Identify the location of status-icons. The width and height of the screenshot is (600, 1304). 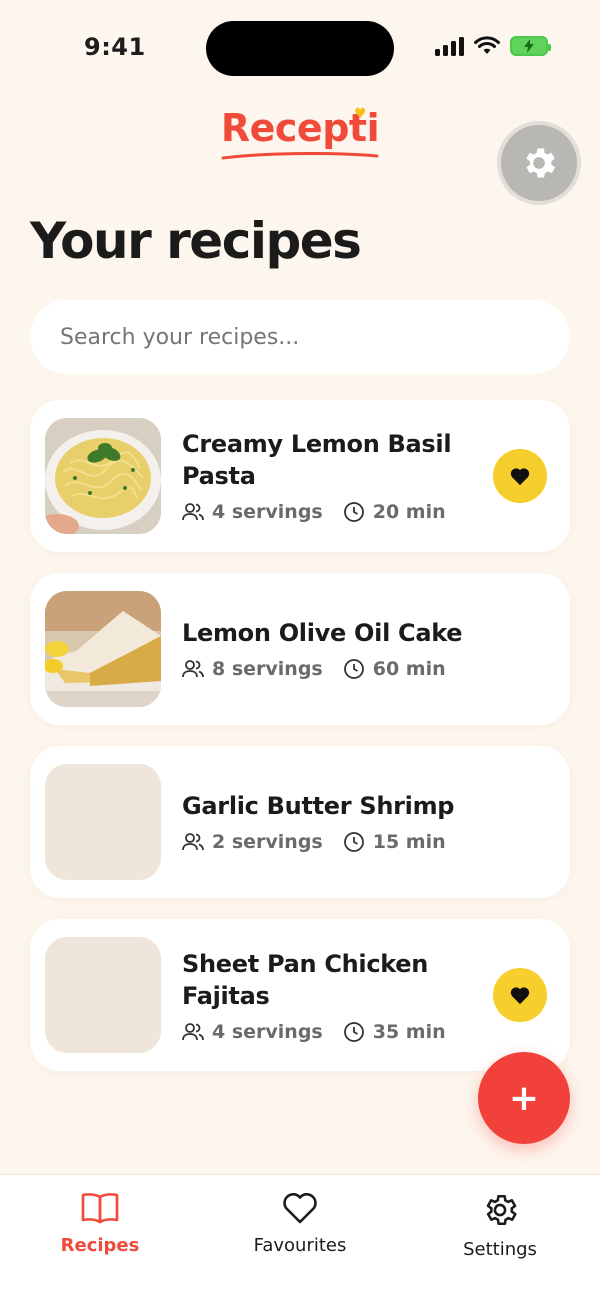
(493, 46).